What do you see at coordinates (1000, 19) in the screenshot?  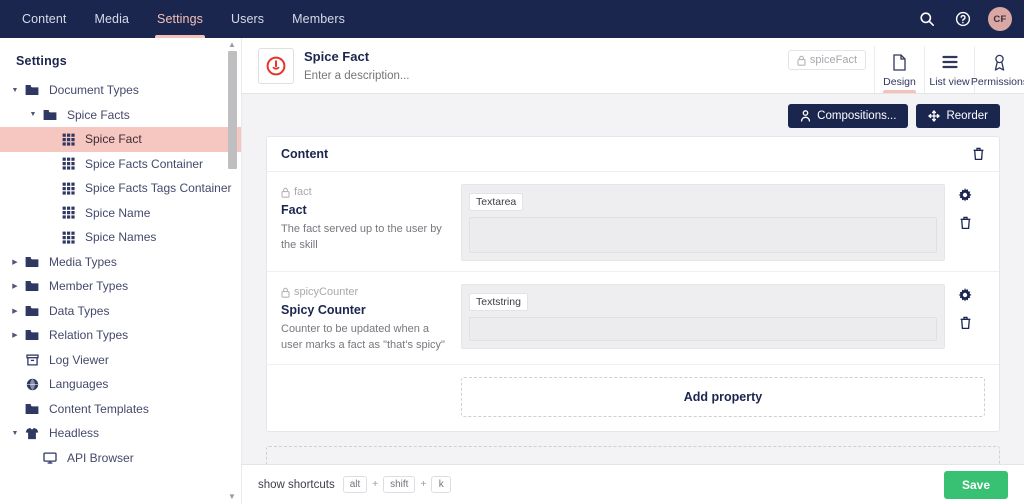 I see `avatar: CF` at bounding box center [1000, 19].